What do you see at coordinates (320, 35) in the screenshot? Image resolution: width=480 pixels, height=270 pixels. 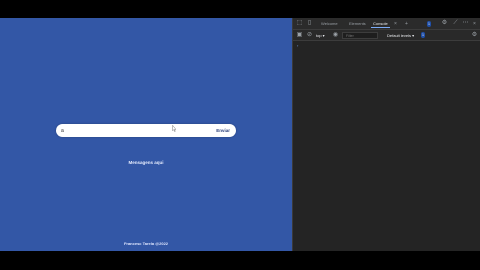 I see `context-selector: top ▾` at bounding box center [320, 35].